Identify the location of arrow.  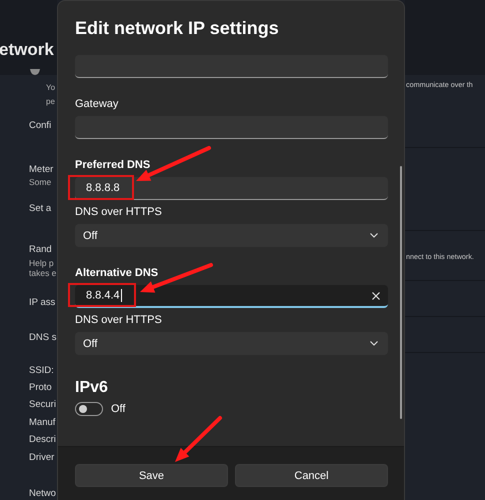
(198, 439).